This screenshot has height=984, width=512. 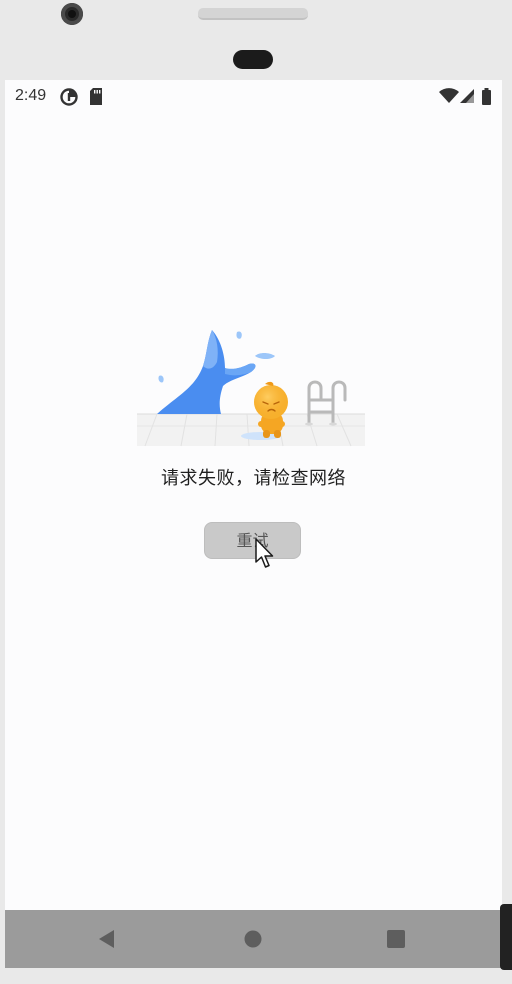 I want to click on home-icon, so click(x=253, y=939).